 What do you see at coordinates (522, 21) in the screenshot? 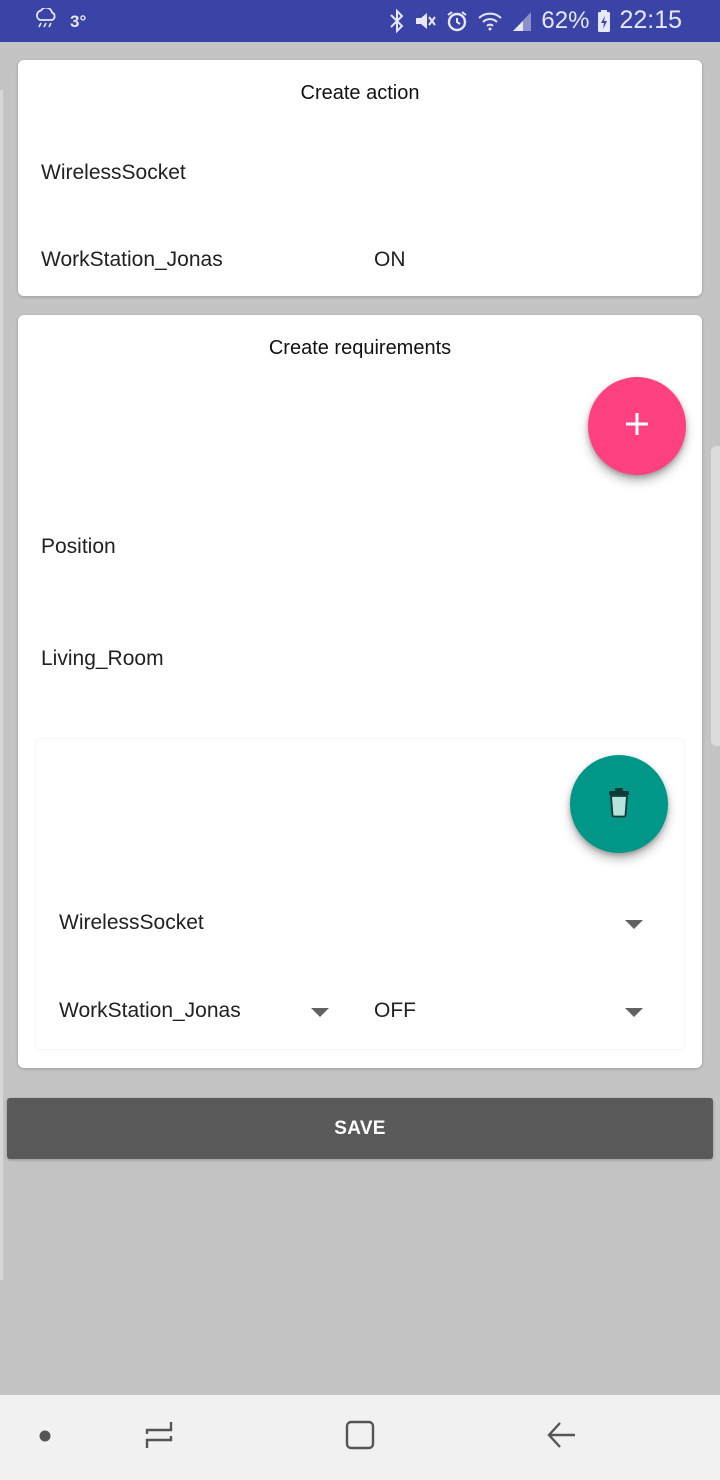
I see `signal-icon` at bounding box center [522, 21].